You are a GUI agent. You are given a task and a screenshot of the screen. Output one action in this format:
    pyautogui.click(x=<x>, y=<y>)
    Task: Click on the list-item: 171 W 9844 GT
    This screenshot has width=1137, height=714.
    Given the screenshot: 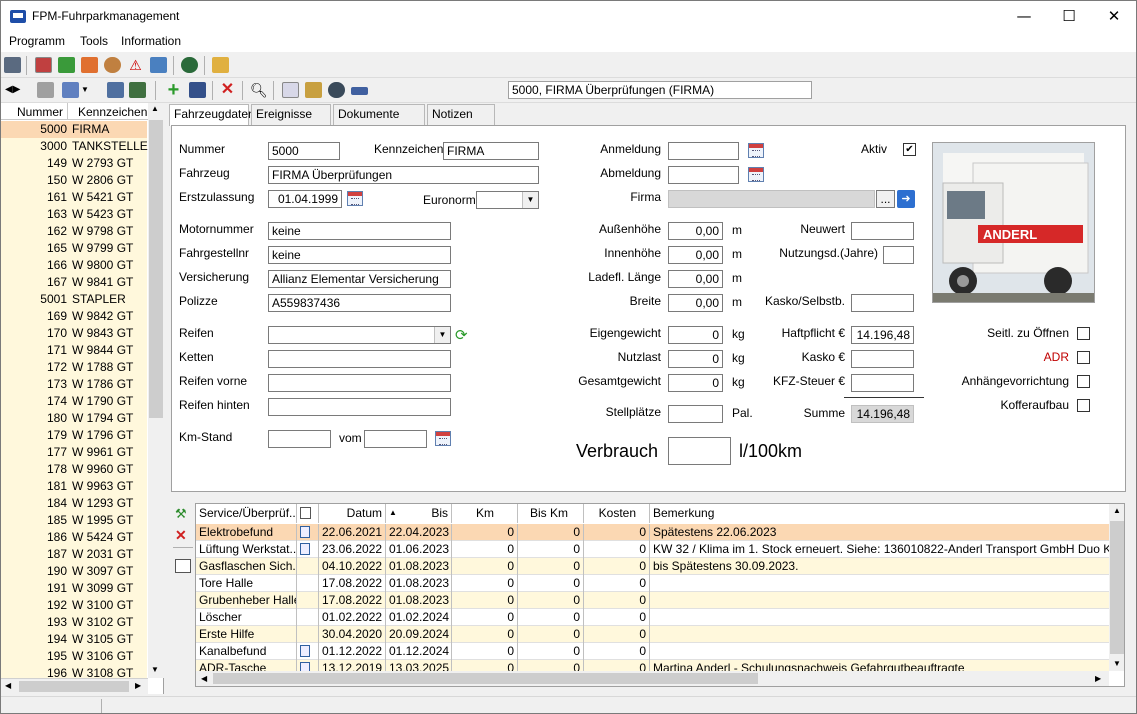 What is the action you would take?
    pyautogui.click(x=74, y=350)
    